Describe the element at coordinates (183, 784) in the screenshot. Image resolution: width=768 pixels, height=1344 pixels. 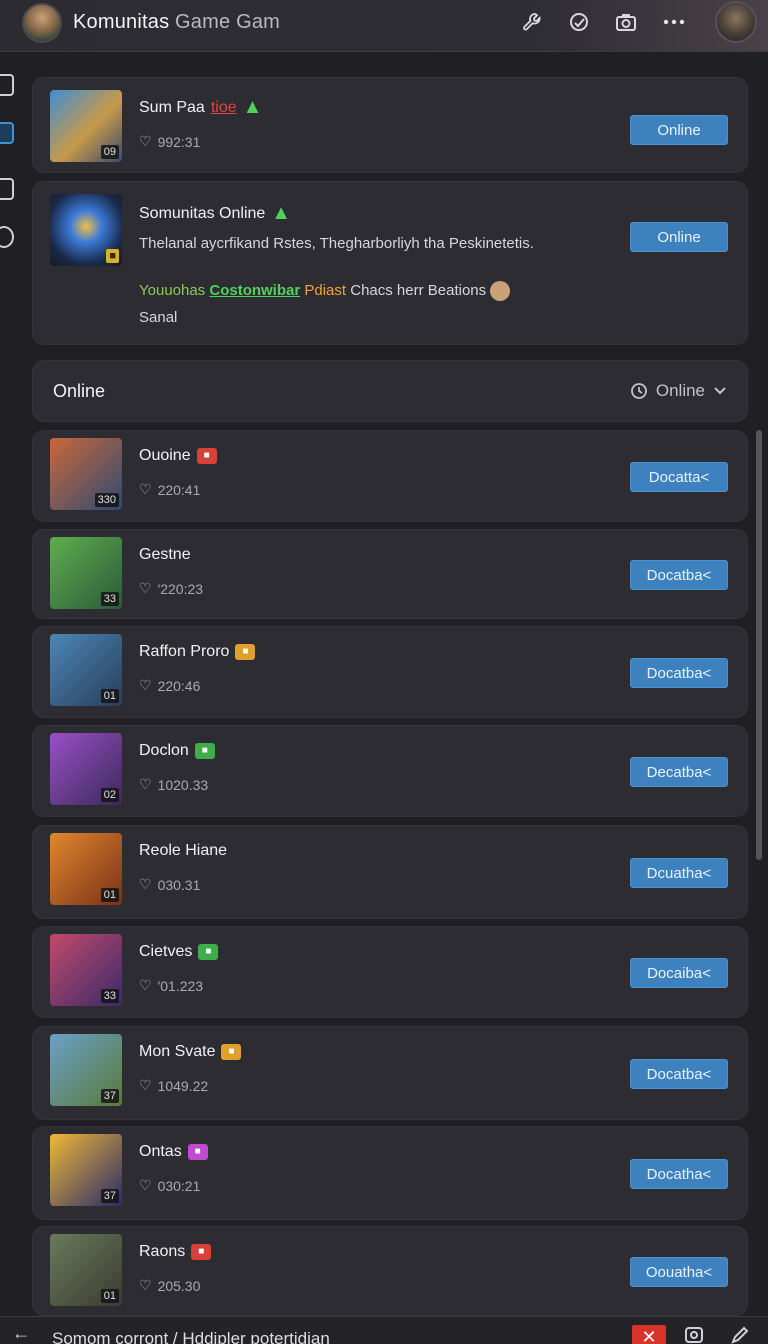
I see `item-meta-text: 1020.33` at that location.